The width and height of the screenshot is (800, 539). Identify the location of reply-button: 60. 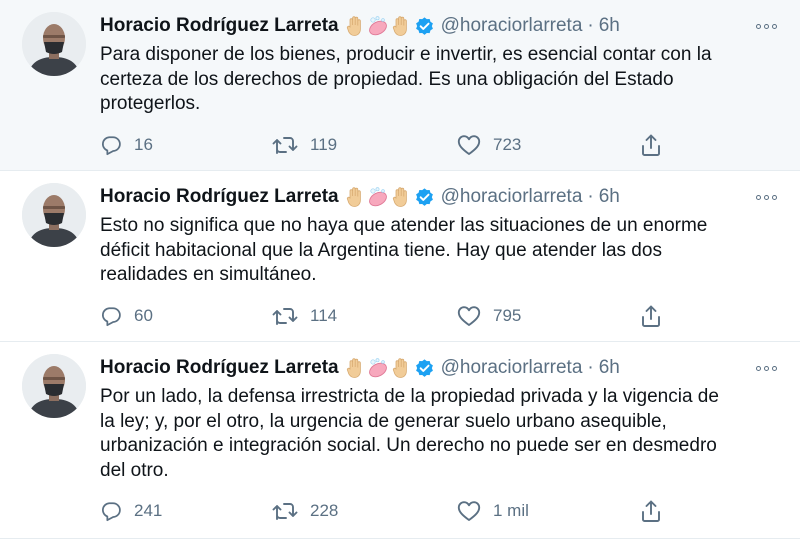
(126, 316).